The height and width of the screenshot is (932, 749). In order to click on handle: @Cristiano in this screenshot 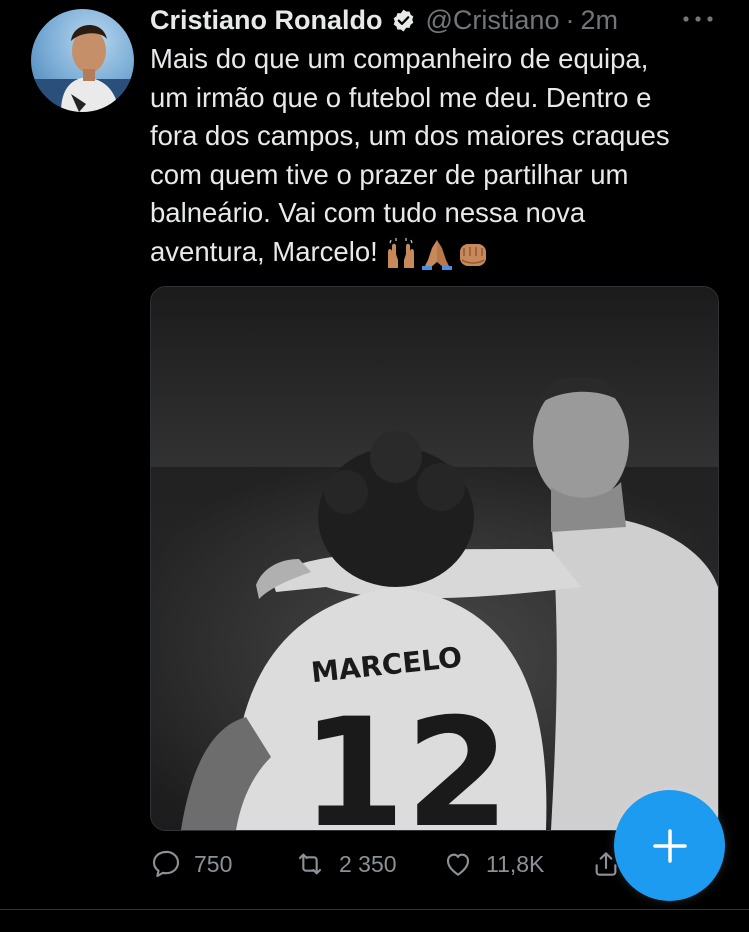, I will do `click(493, 20)`.